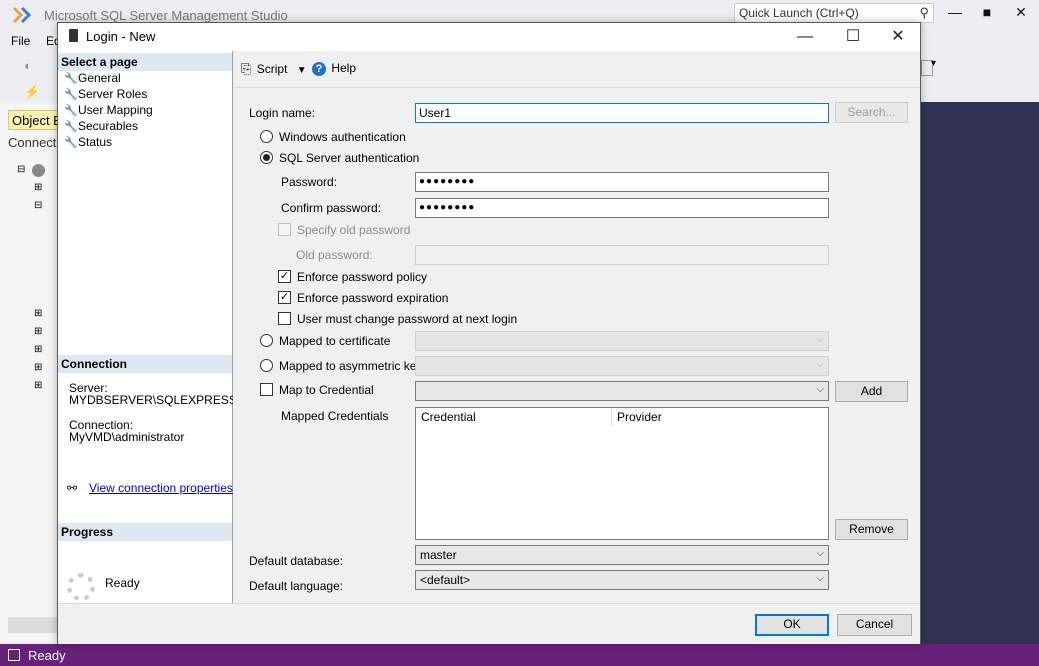 Image resolution: width=1039 pixels, height=666 pixels. I want to click on page-label: Server Roles, so click(113, 94).